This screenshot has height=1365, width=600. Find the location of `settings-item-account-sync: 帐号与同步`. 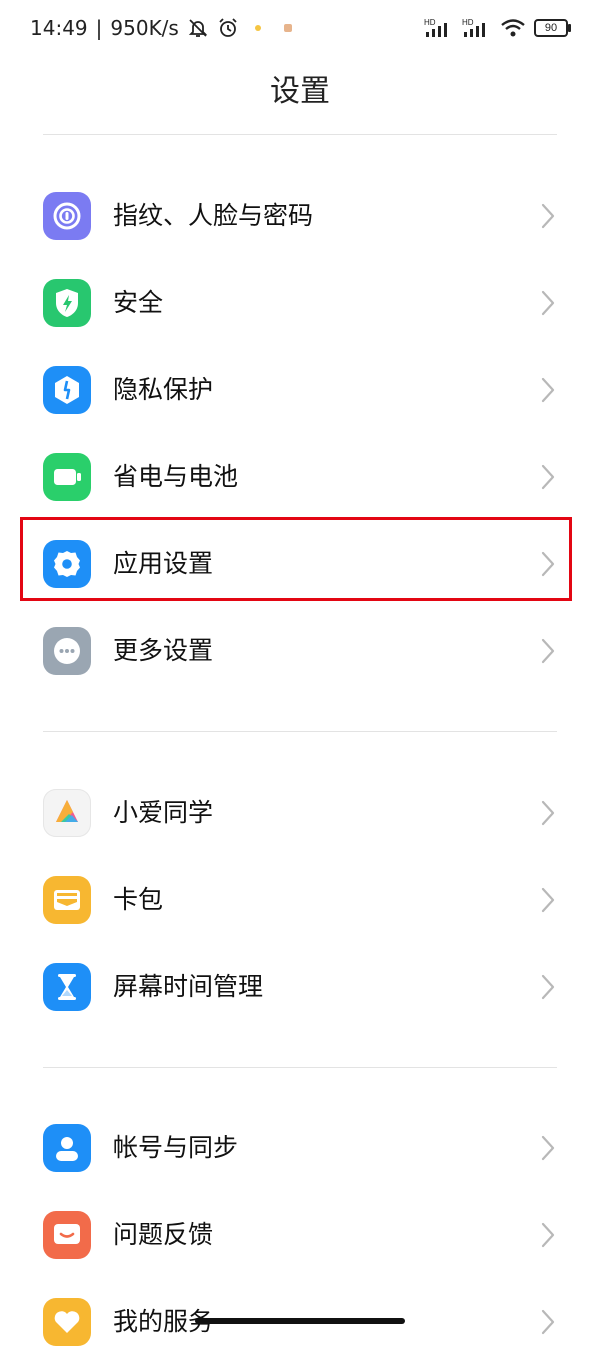

settings-item-account-sync: 帐号与同步 is located at coordinates (300, 1148).